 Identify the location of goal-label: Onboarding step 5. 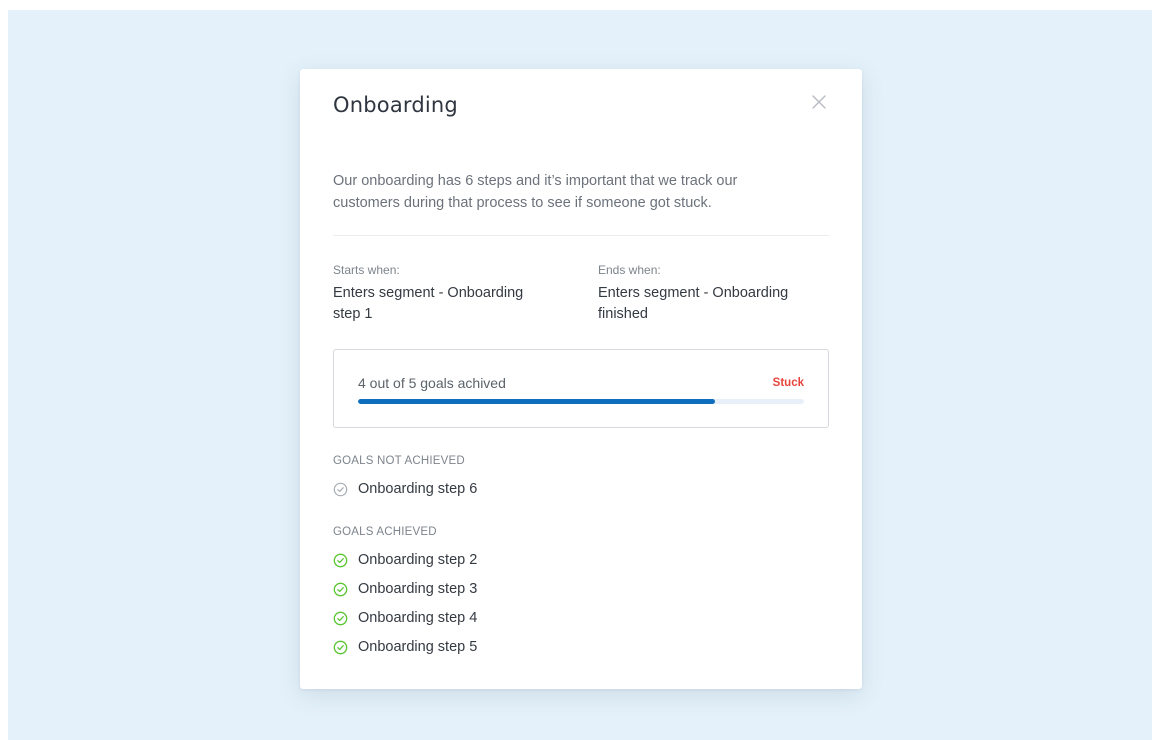
(418, 647).